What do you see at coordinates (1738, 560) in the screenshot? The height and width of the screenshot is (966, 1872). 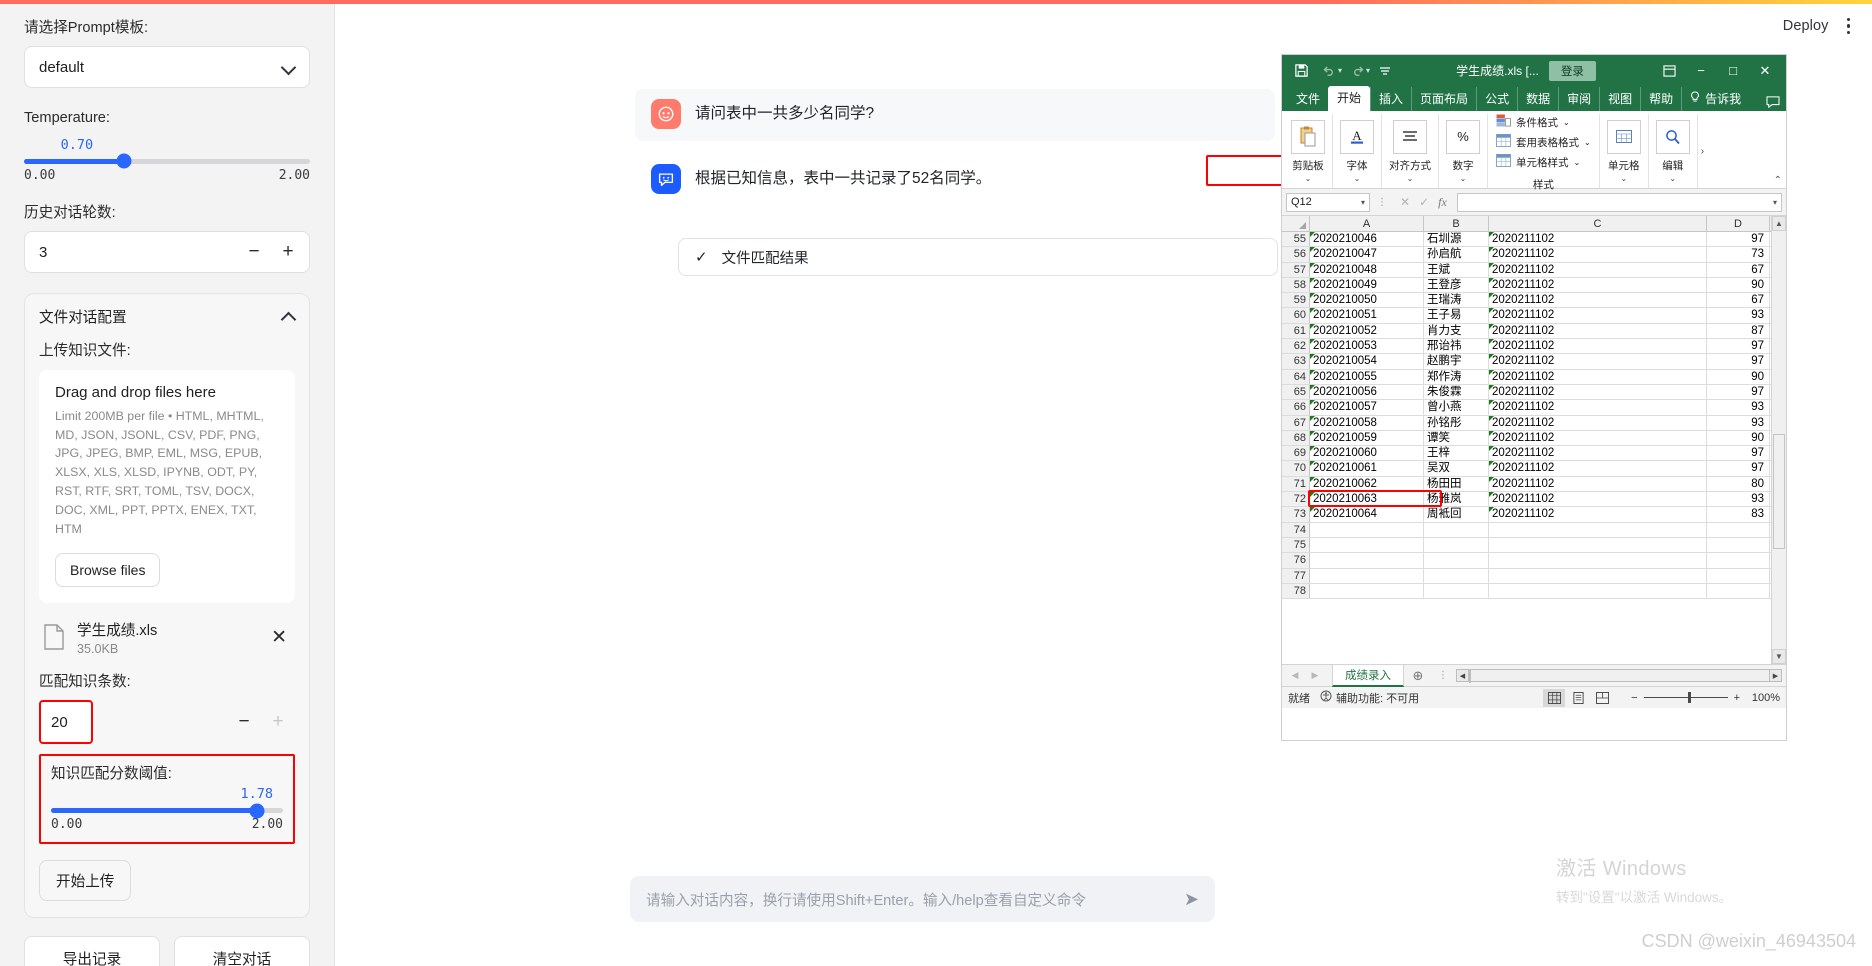 I see `cell-D76` at bounding box center [1738, 560].